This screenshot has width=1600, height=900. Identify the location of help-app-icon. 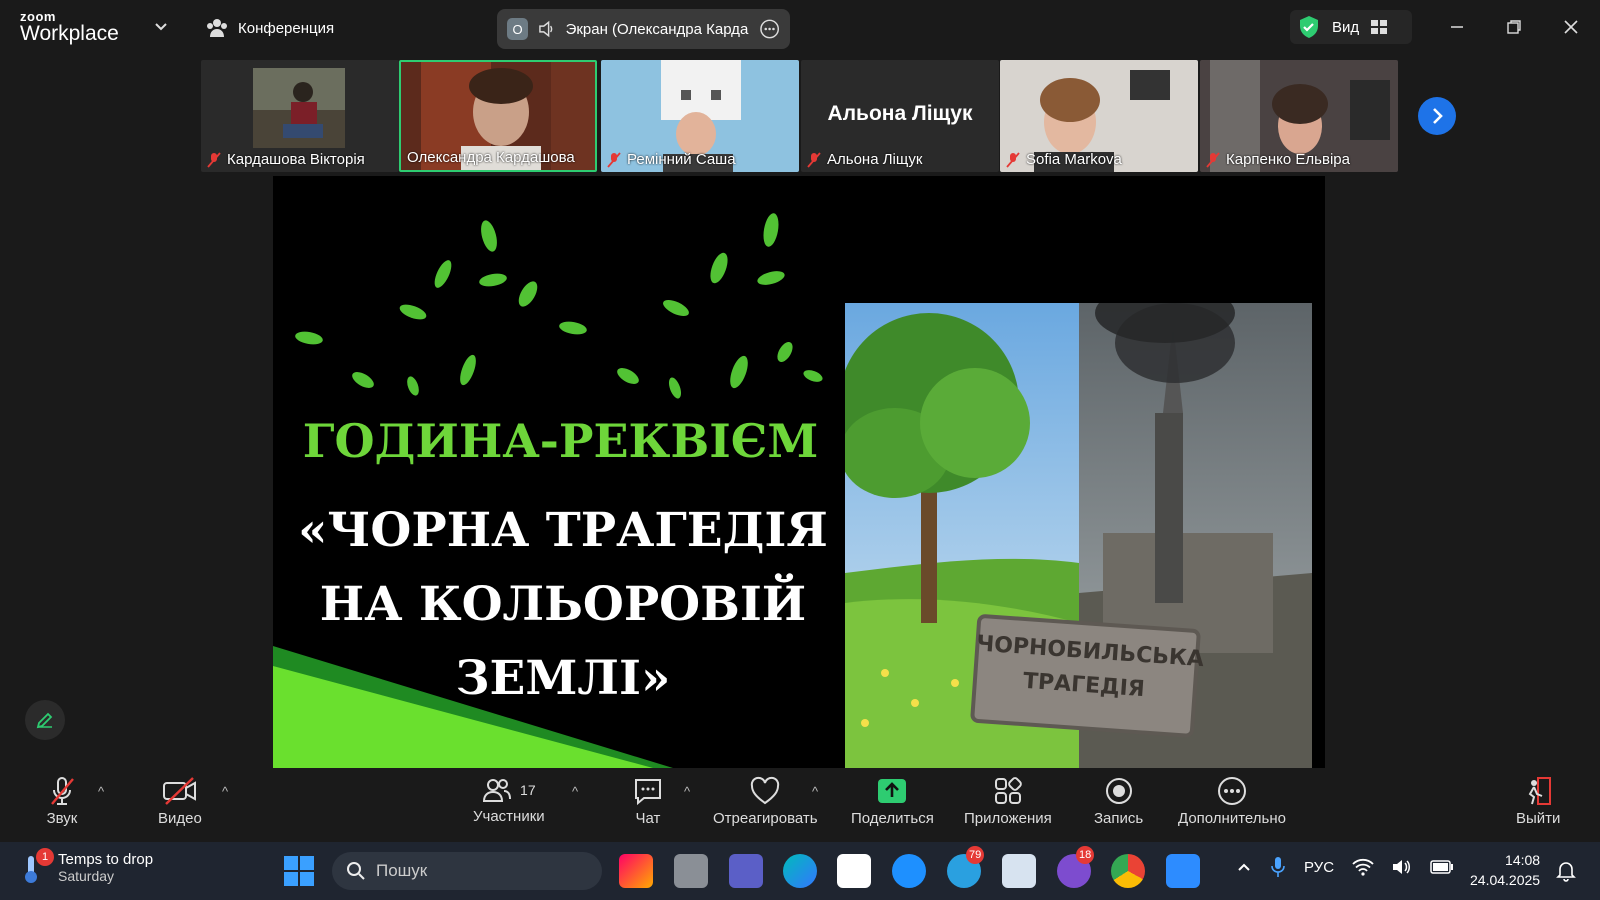
(909, 871).